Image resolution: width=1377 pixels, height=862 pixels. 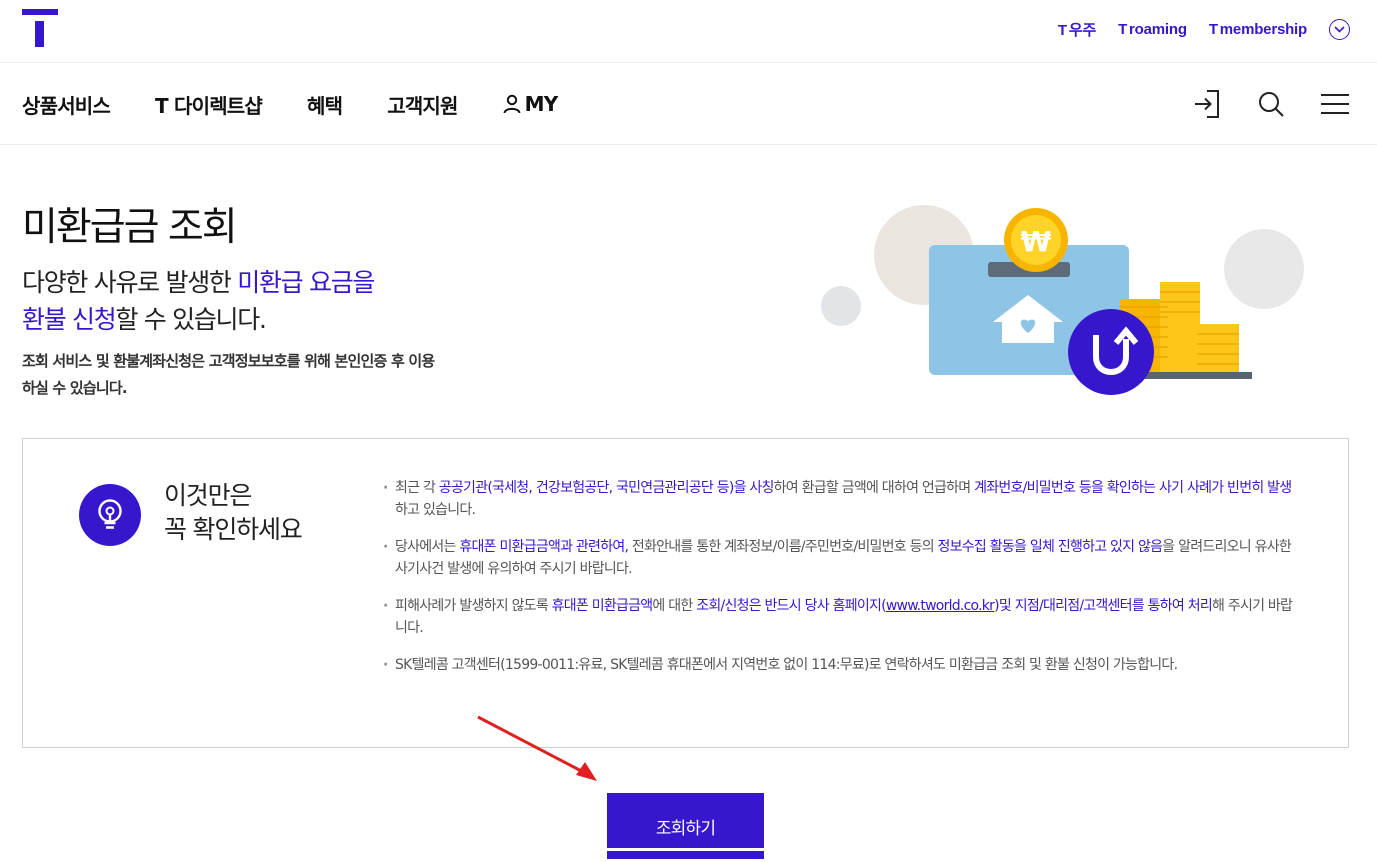 What do you see at coordinates (783, 547) in the screenshot?
I see `notice-text: 전화안내를 통한 계좌정보/이름/주민번호/비밀번호 등의` at bounding box center [783, 547].